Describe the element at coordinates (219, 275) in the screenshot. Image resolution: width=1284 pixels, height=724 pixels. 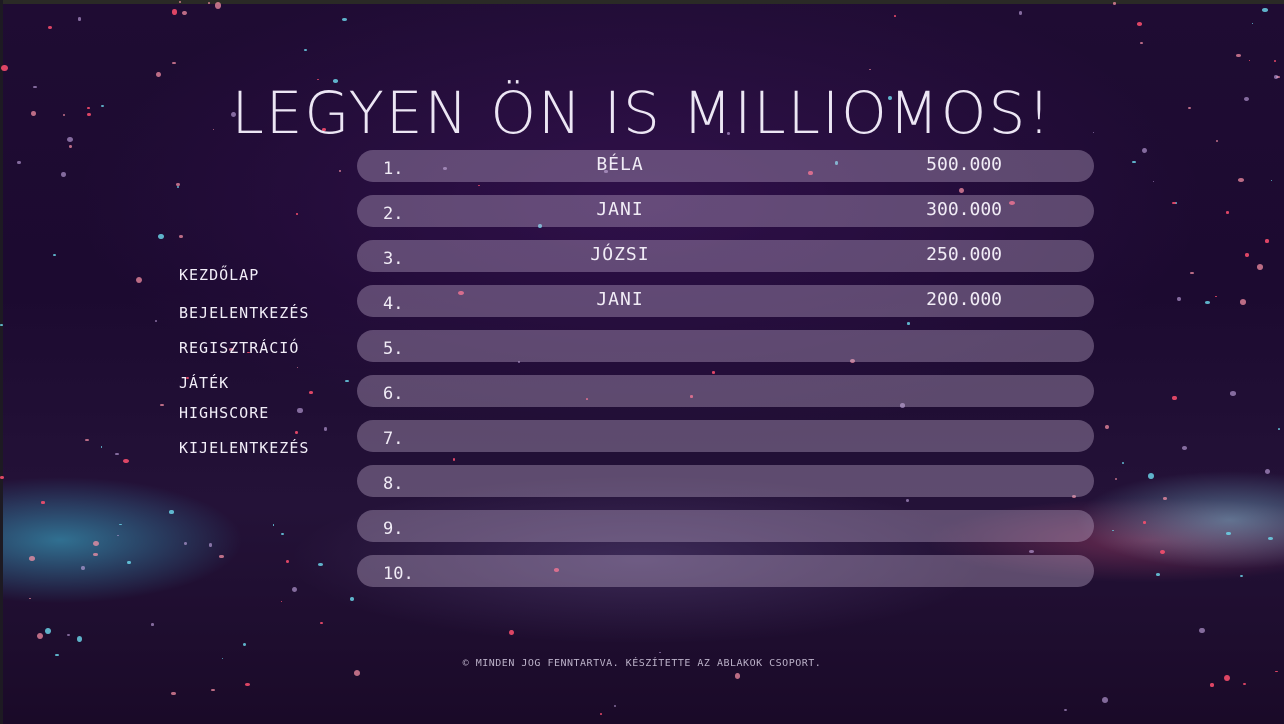
I see `nav-item-kezdolap: Kezdőlap` at that location.